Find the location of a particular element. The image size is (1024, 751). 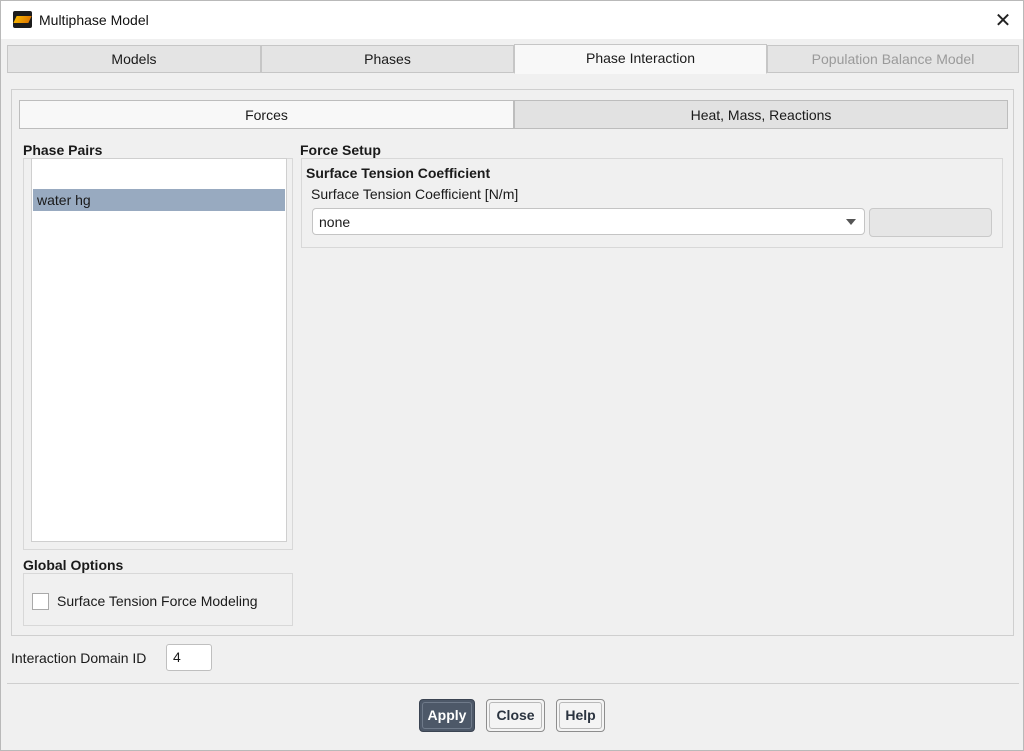

force-setup-title: Force Setup is located at coordinates (340, 150).